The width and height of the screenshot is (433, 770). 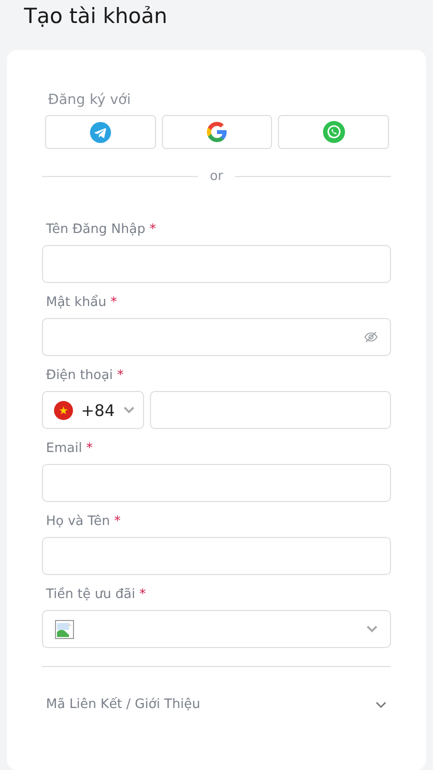 What do you see at coordinates (123, 704) in the screenshot?
I see `referral-label: Mã Liên Kết / Giới Thiệu` at bounding box center [123, 704].